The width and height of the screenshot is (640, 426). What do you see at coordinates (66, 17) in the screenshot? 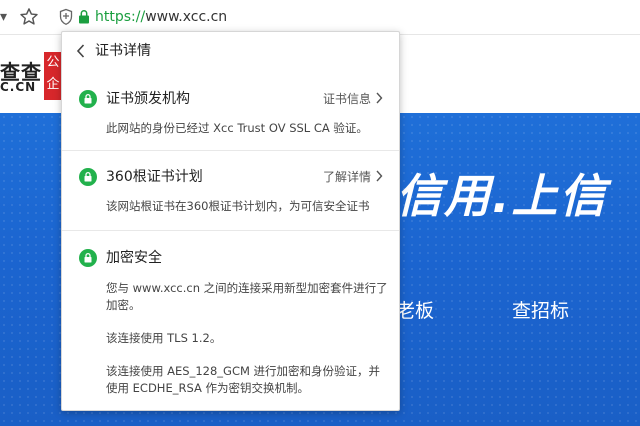
I see `shield-icon` at bounding box center [66, 17].